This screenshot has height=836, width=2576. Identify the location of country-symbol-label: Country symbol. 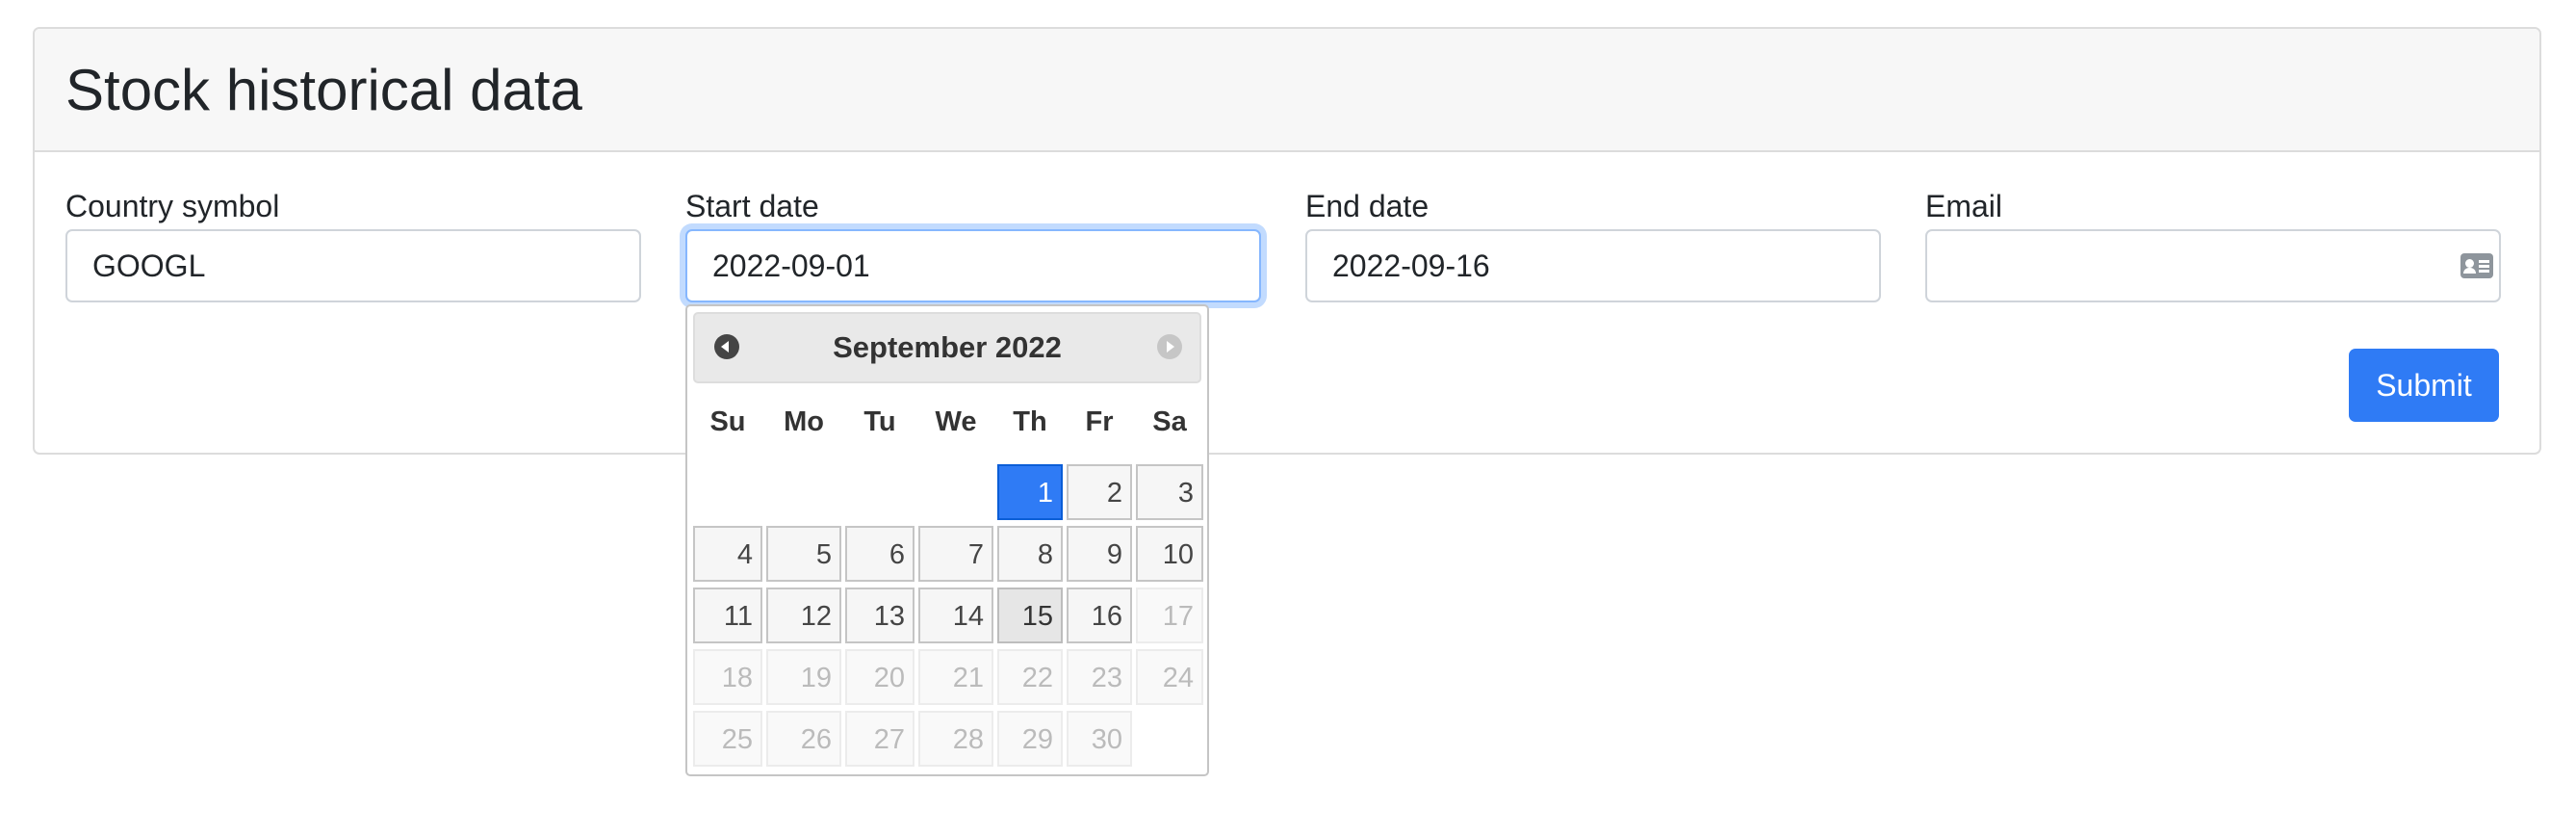
(173, 206).